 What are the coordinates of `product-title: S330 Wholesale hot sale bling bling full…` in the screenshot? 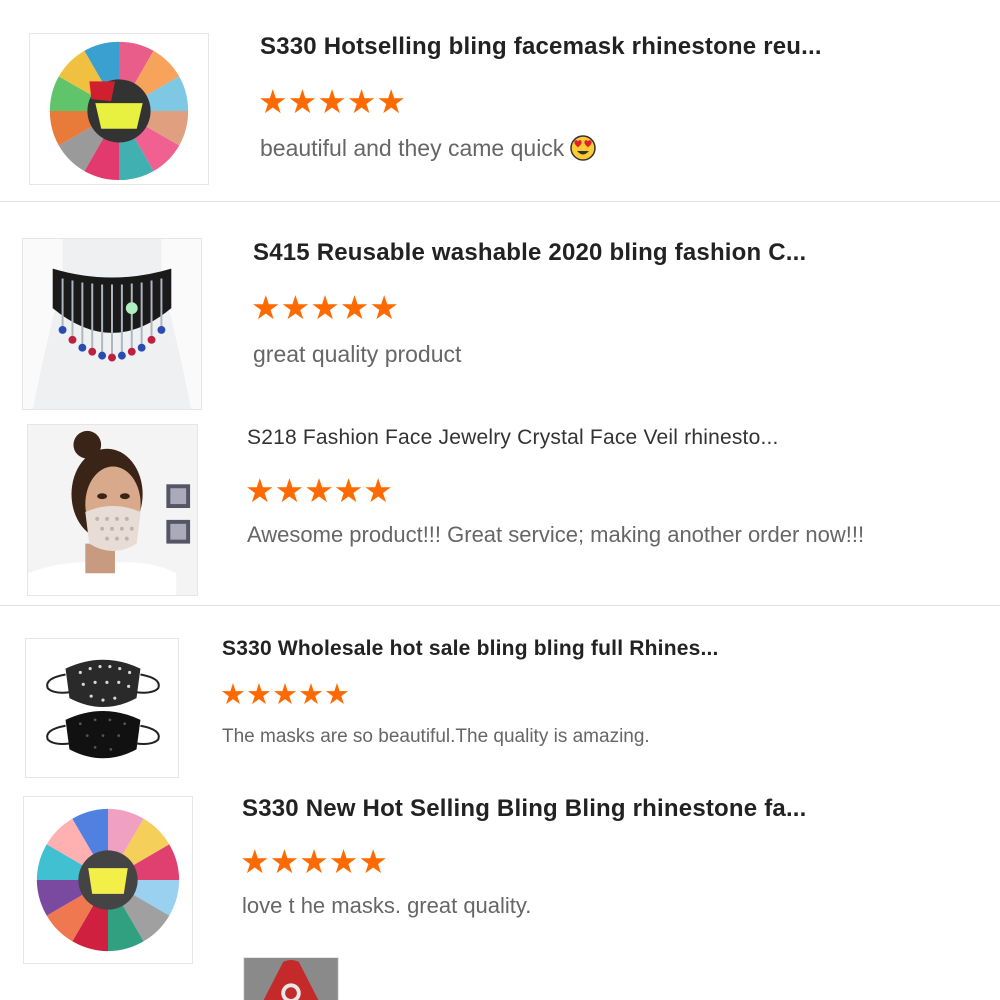 It's located at (470, 649).